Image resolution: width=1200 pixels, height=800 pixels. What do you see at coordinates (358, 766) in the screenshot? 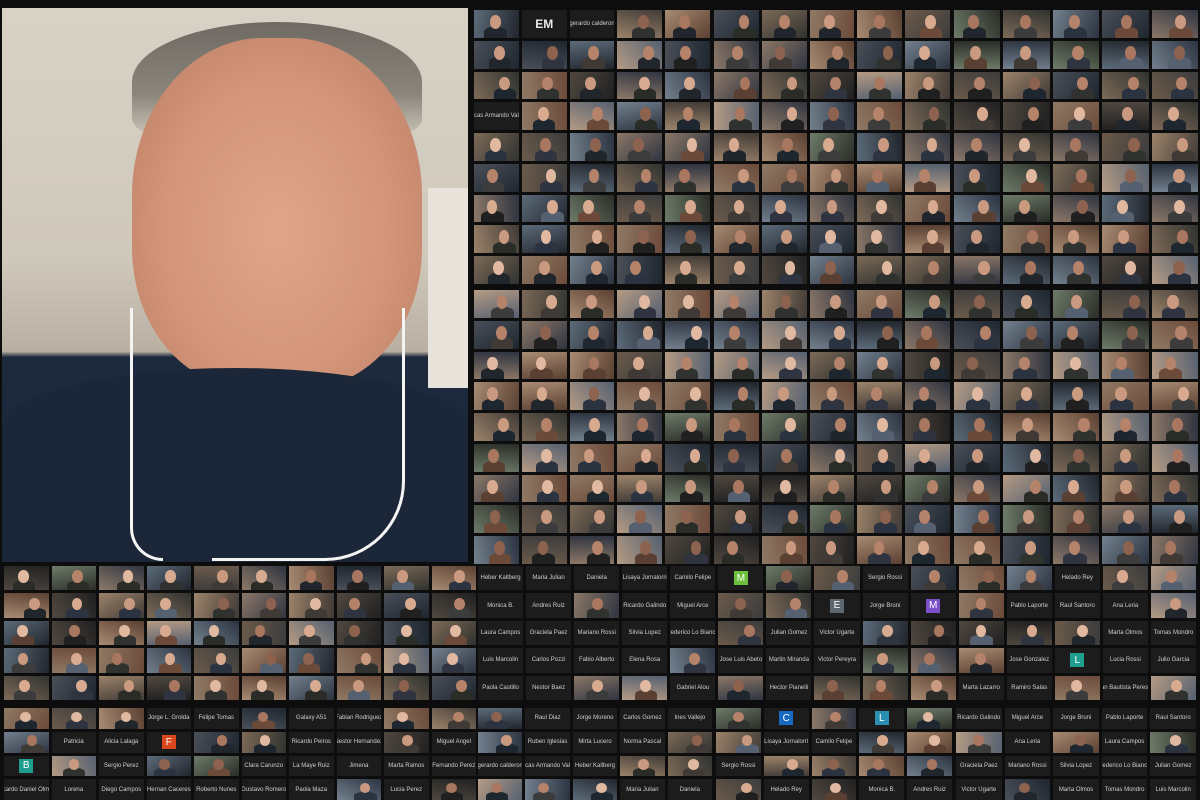
I see `participant-name-tile: Jimena` at bounding box center [358, 766].